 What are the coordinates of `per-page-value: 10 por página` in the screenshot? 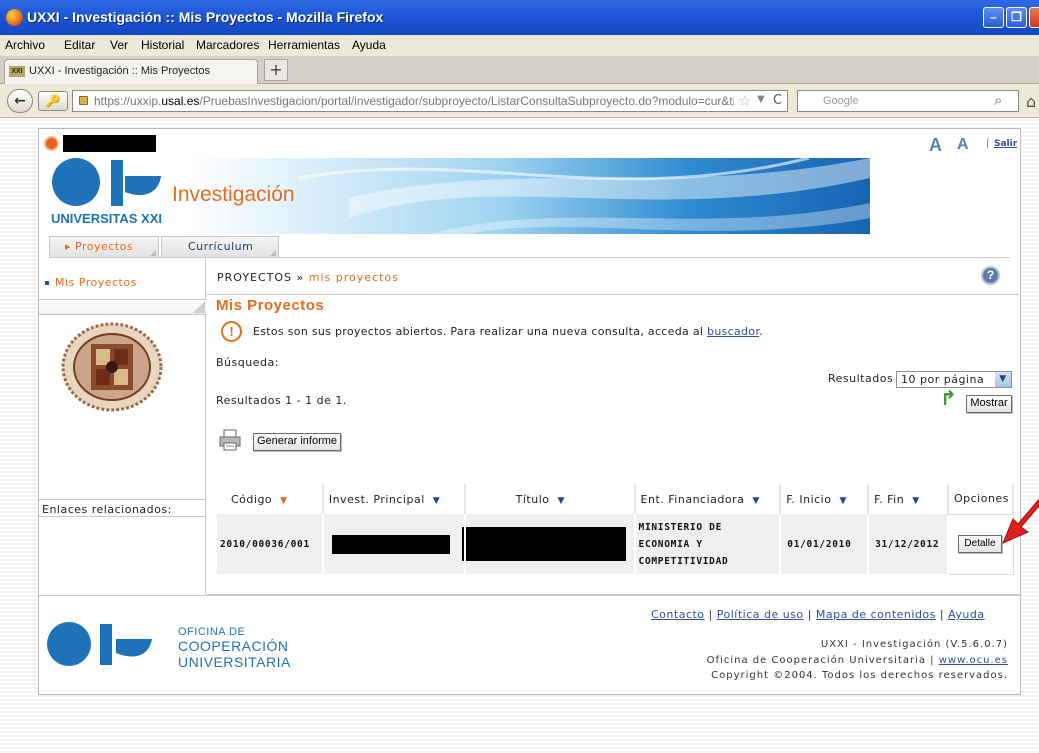 It's located at (943, 379).